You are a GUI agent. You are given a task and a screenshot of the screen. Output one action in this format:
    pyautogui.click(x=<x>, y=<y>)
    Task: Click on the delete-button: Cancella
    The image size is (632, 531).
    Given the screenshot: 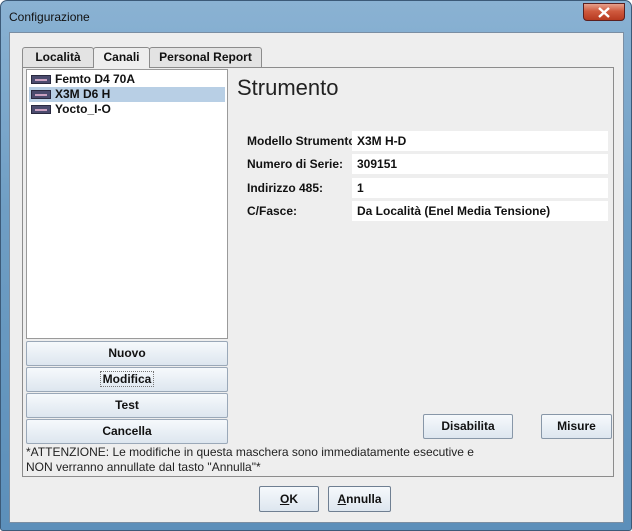 What is the action you would take?
    pyautogui.click(x=127, y=431)
    